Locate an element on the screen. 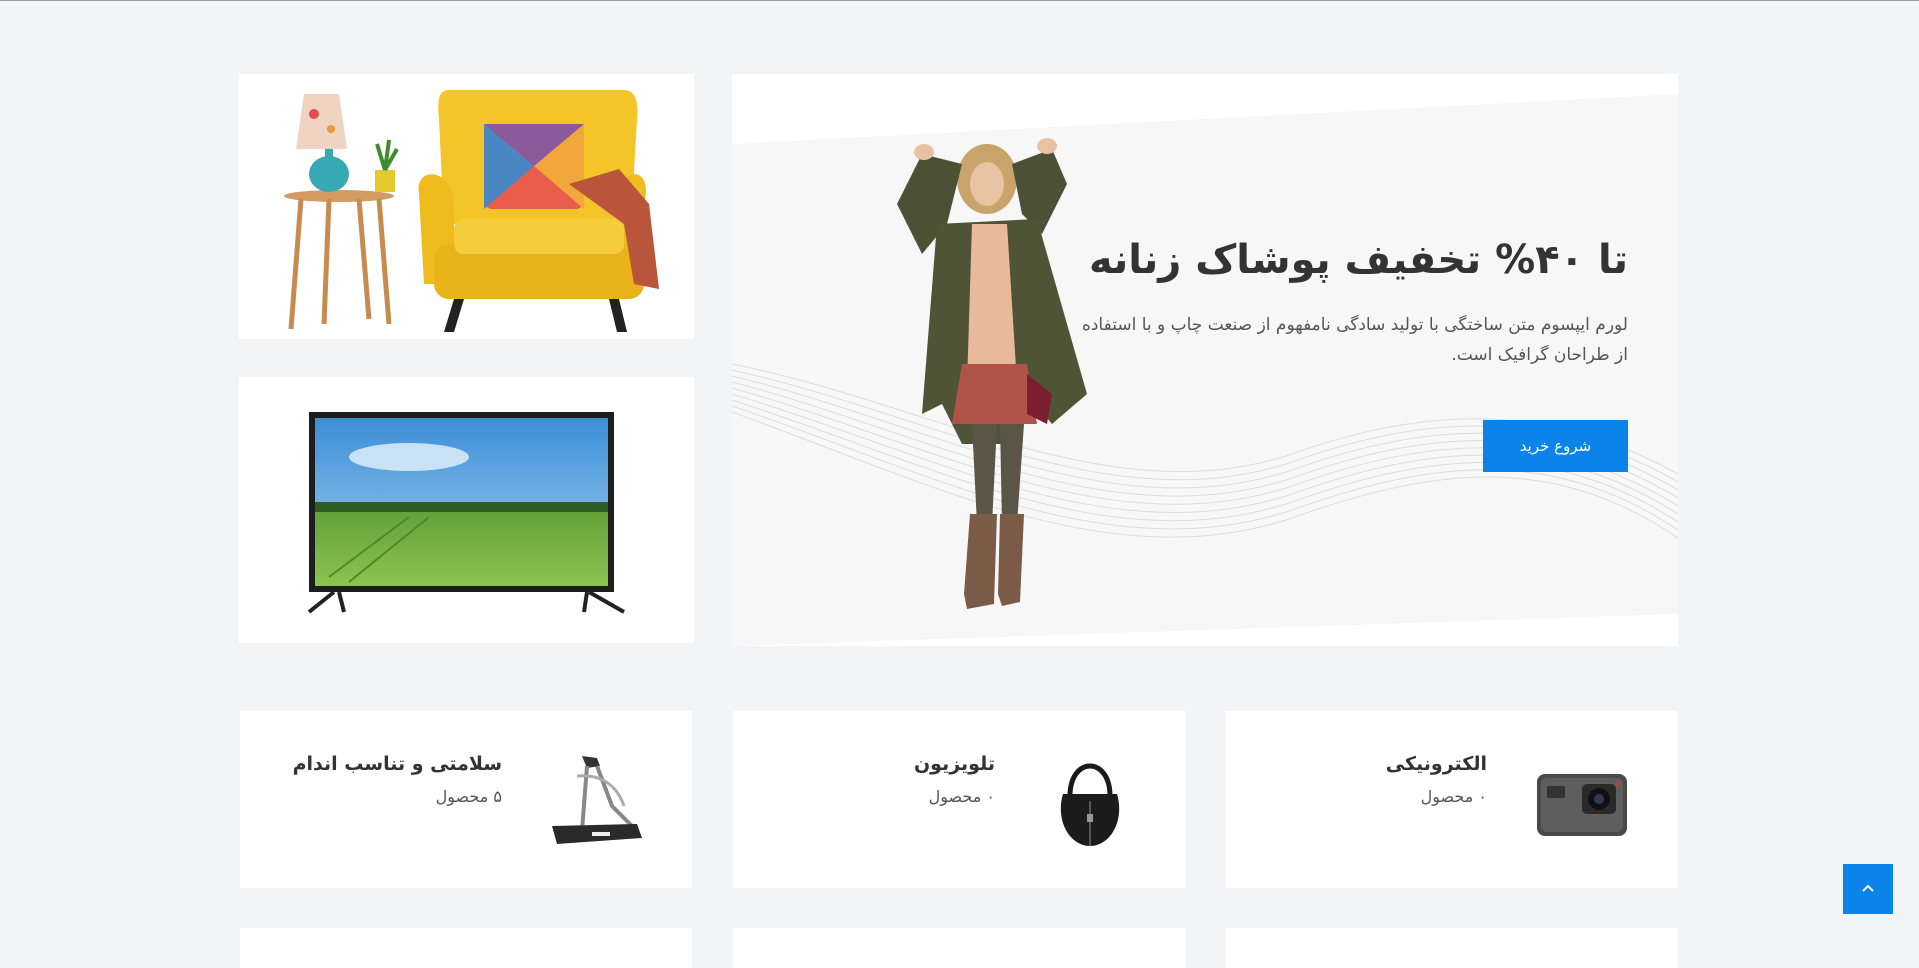  television-image is located at coordinates (466, 513).